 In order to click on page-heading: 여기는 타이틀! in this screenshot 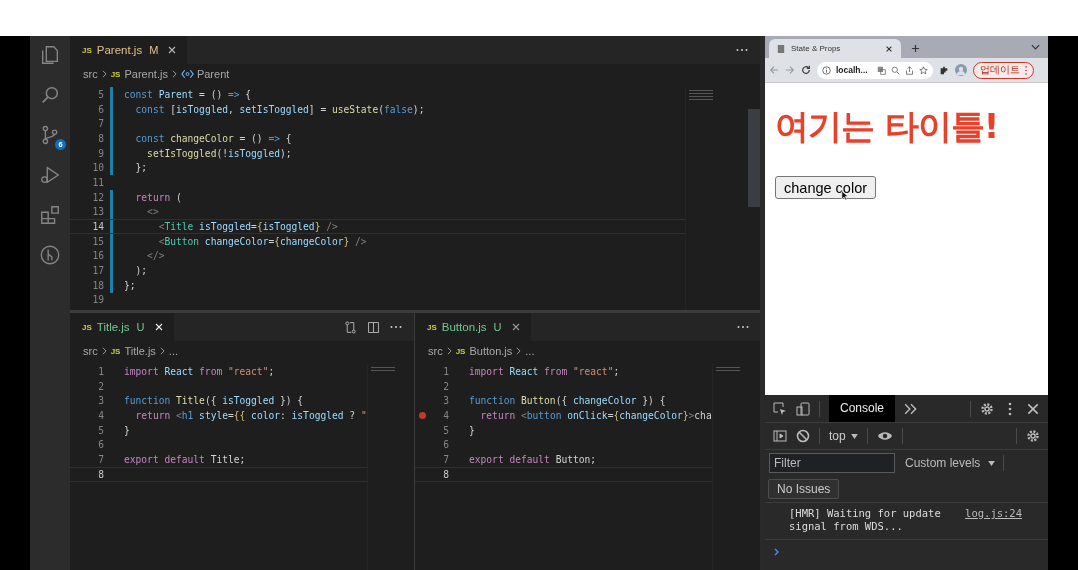, I will do `click(887, 126)`.